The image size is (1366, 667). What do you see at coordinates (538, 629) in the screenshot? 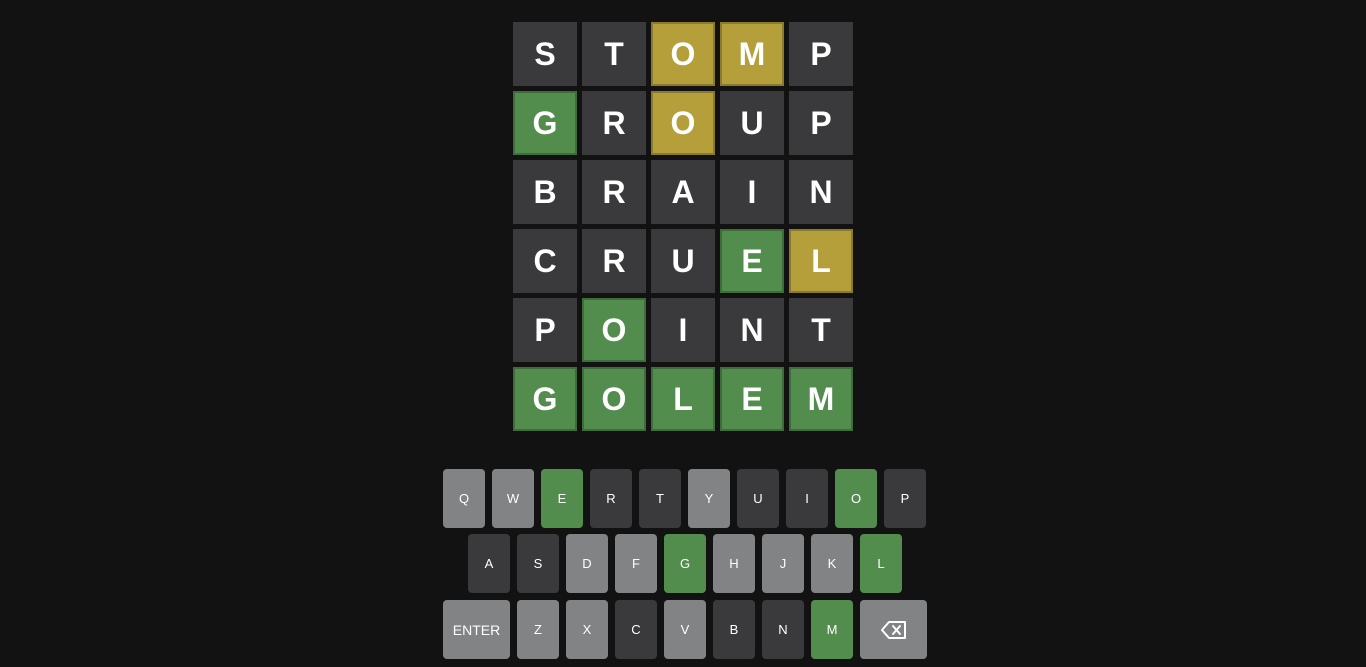
I see `key-z: Z` at bounding box center [538, 629].